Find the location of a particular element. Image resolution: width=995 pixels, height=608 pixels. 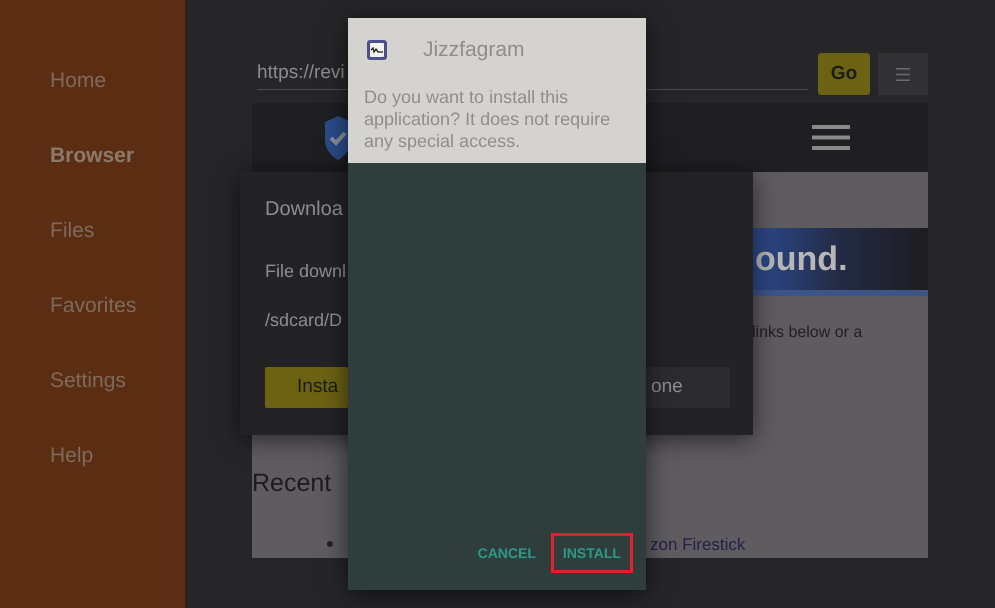

banner-heading: ound. is located at coordinates (801, 259).